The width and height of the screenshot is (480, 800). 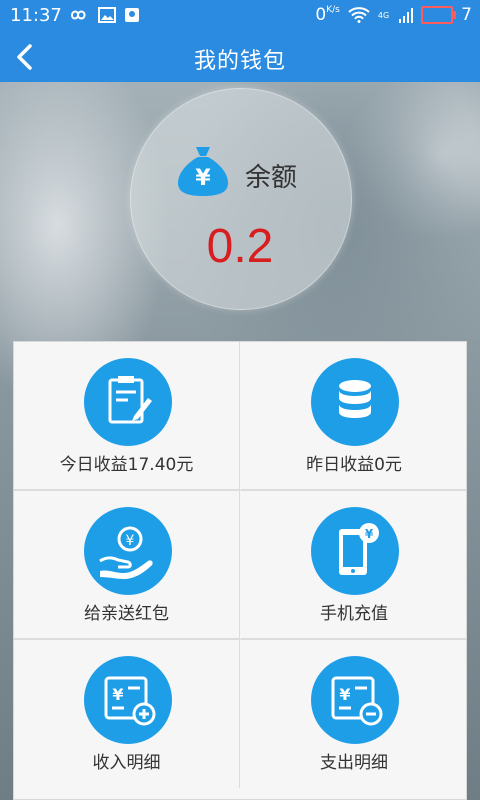 I want to click on income-detail-icon: ¥, so click(x=128, y=700).